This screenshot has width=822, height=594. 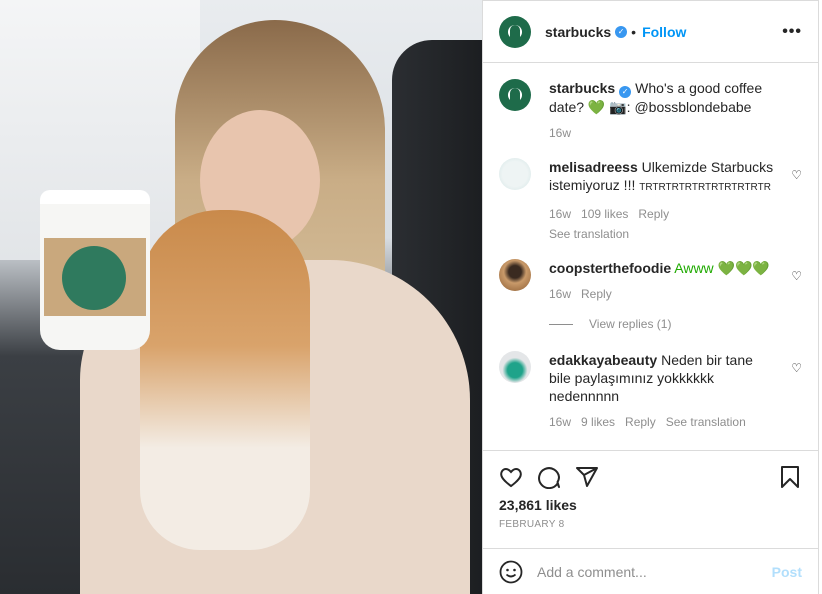 I want to click on share-icon, so click(x=587, y=477).